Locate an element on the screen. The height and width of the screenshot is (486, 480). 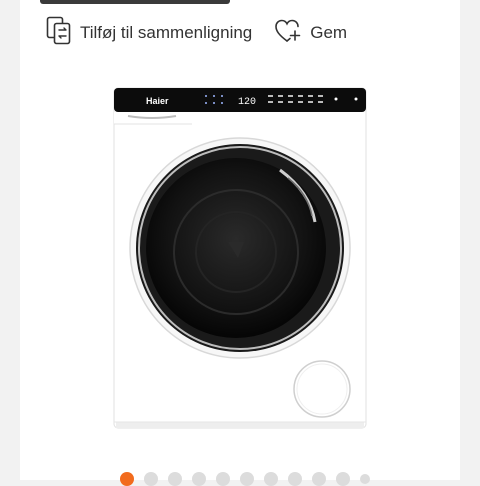
display-readout: 120 is located at coordinates (247, 102).